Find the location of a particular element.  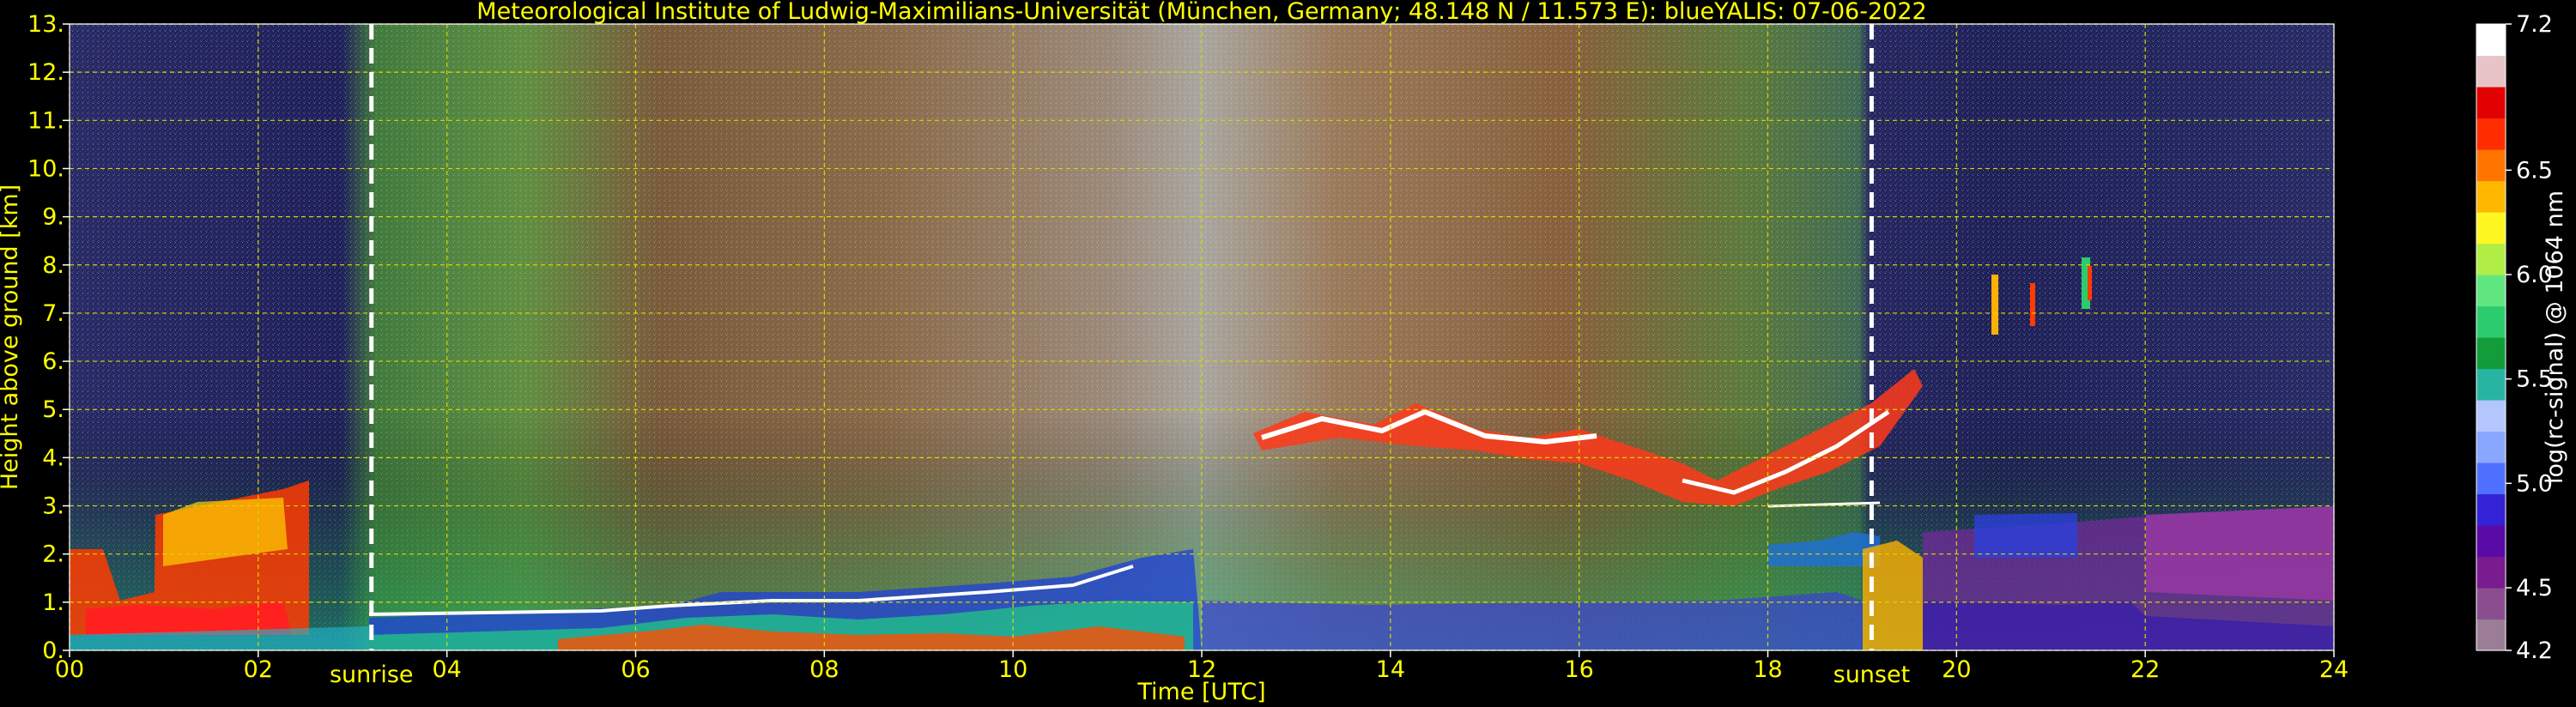

x-tick-label: 14 is located at coordinates (1390, 670).